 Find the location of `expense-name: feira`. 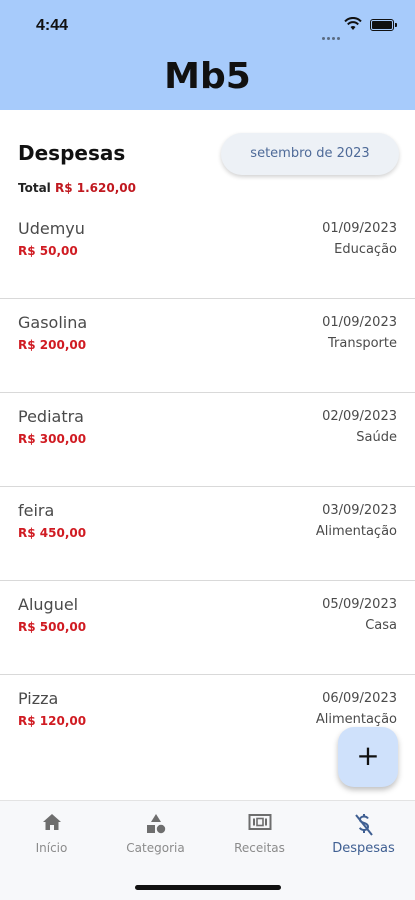

expense-name: feira is located at coordinates (36, 510).